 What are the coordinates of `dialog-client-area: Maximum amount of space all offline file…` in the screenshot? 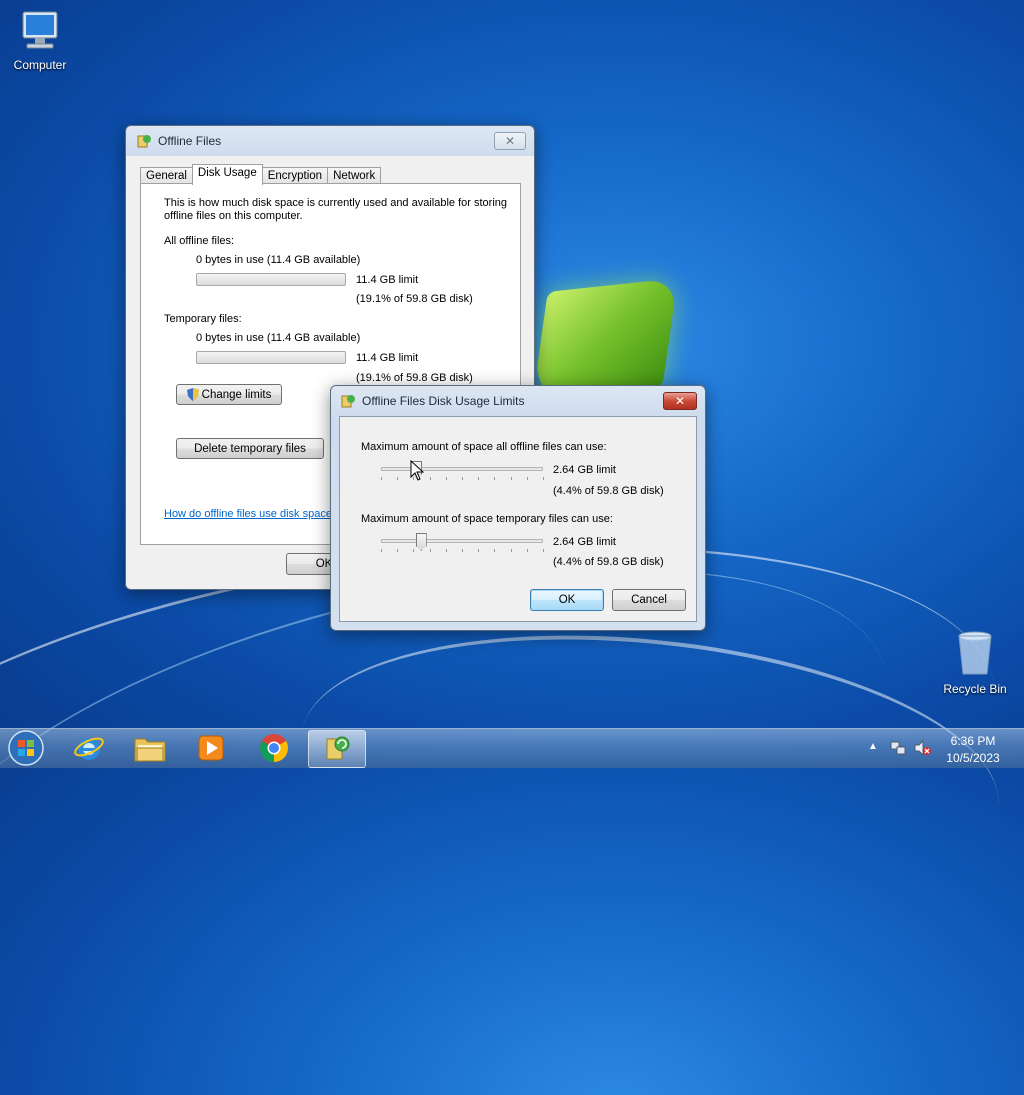 It's located at (518, 519).